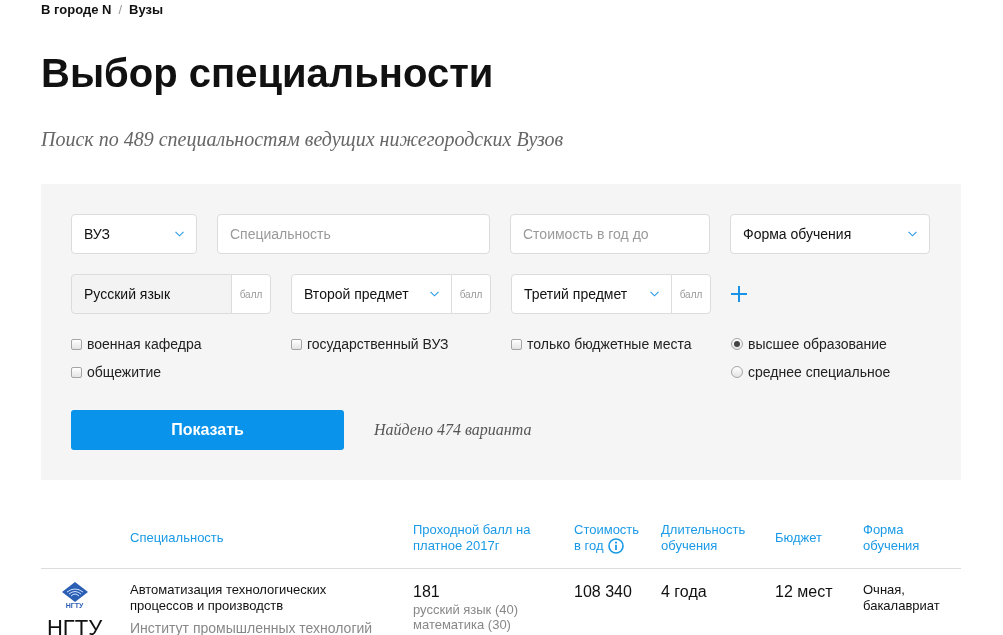 The height and width of the screenshot is (635, 1003). I want to click on results-count: Найдено 474 варианта, so click(453, 430).